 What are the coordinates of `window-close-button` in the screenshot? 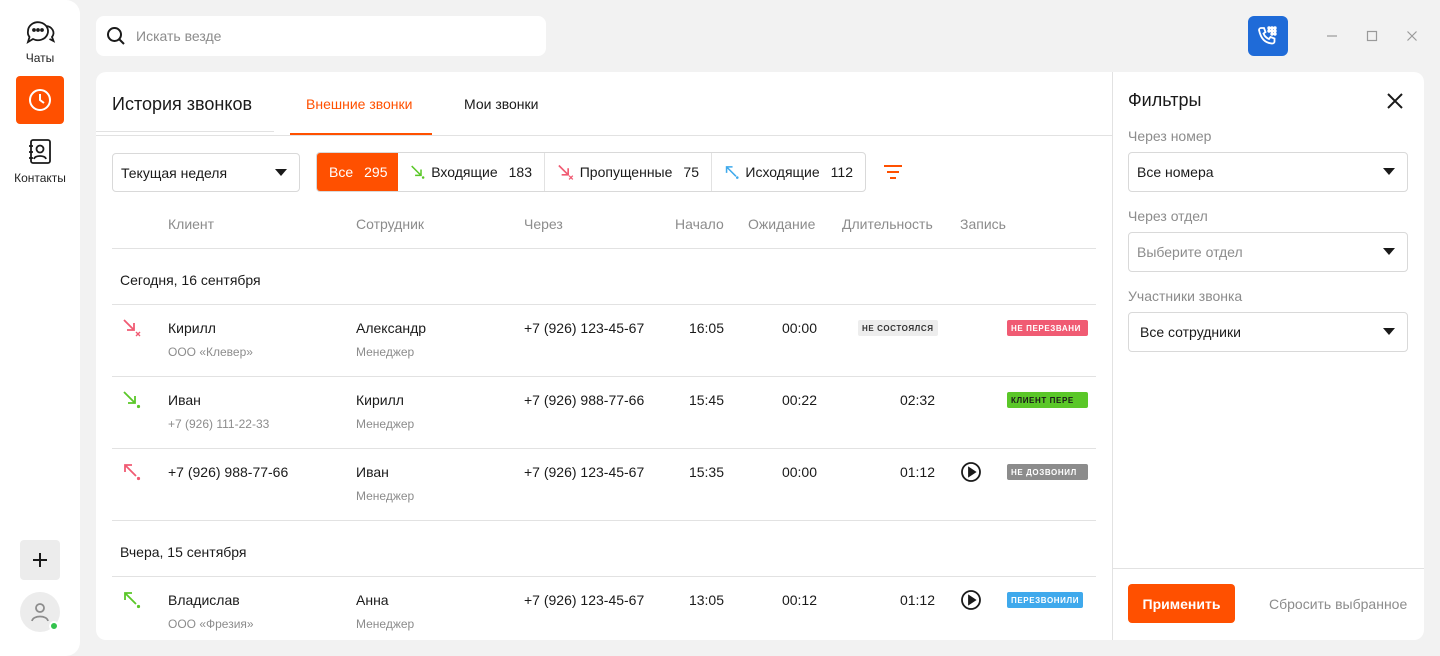 It's located at (1412, 36).